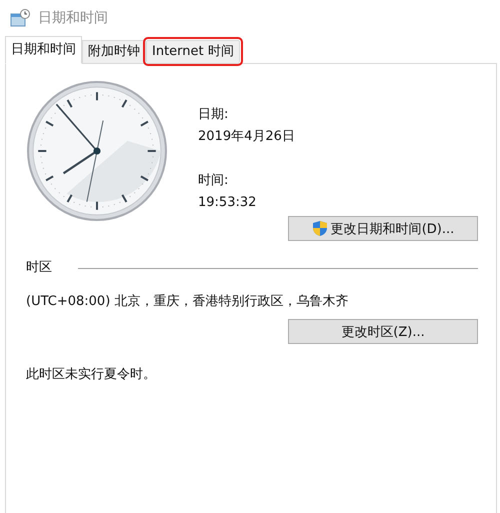 This screenshot has width=500, height=513. Describe the element at coordinates (214, 181) in the screenshot. I see `time-label: 时间:` at that location.